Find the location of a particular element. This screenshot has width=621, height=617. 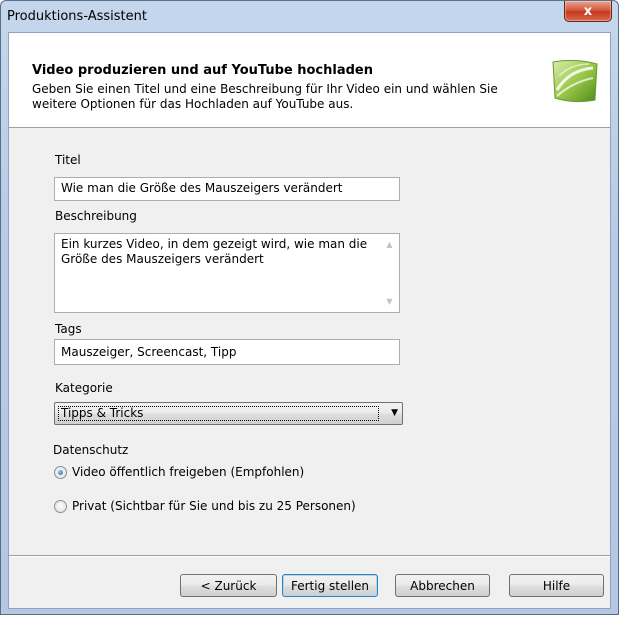

description-scrollbar: ▲ ▼ is located at coordinates (389, 273).